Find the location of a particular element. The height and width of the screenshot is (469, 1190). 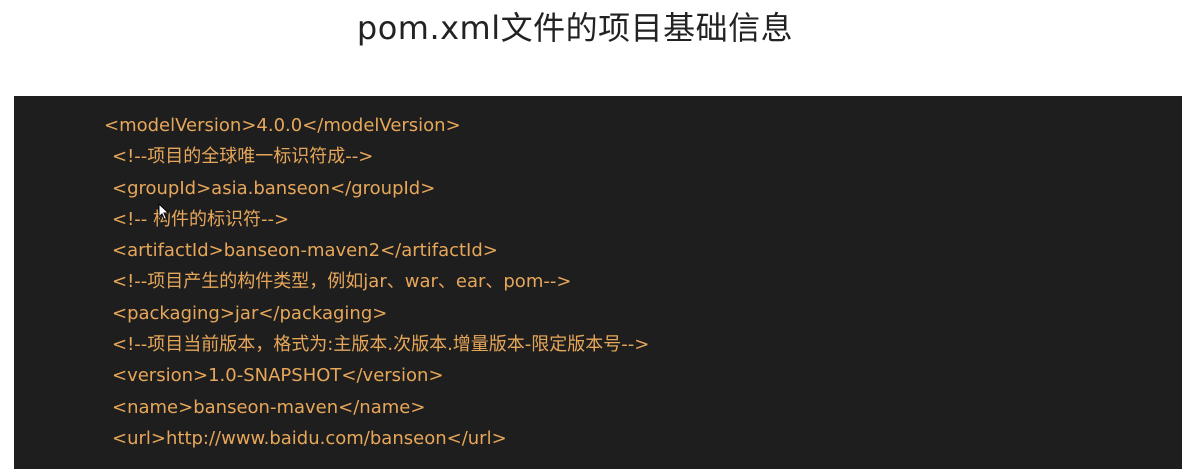

code-line: <version>1.0-SNAPSHOT</version> is located at coordinates (278, 376).